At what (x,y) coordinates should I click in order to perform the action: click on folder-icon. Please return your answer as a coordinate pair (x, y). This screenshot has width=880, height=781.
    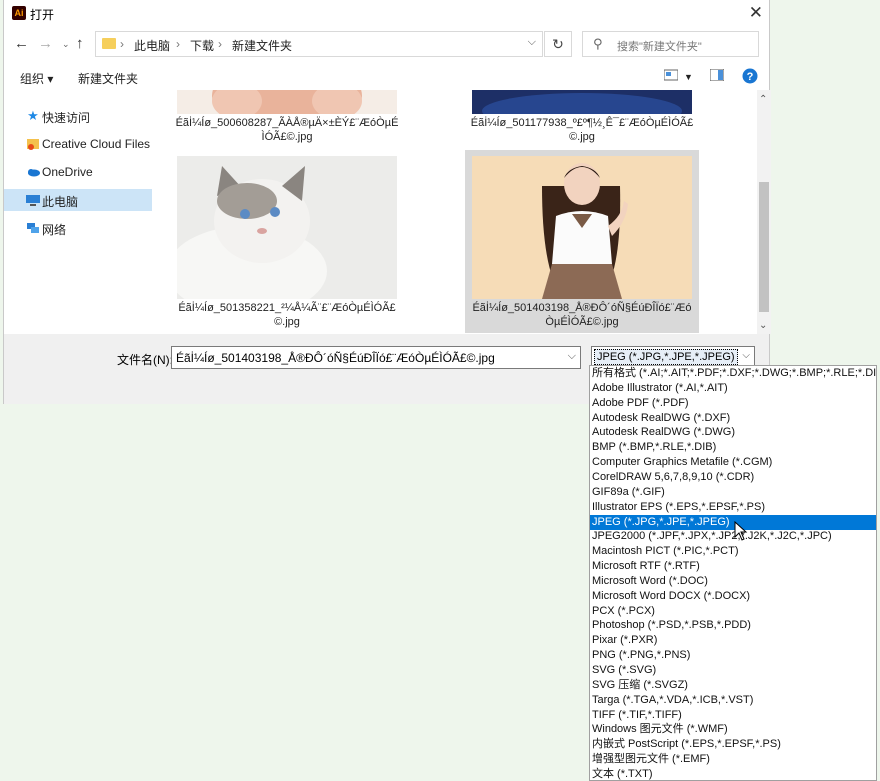
    Looking at the image, I should click on (109, 43).